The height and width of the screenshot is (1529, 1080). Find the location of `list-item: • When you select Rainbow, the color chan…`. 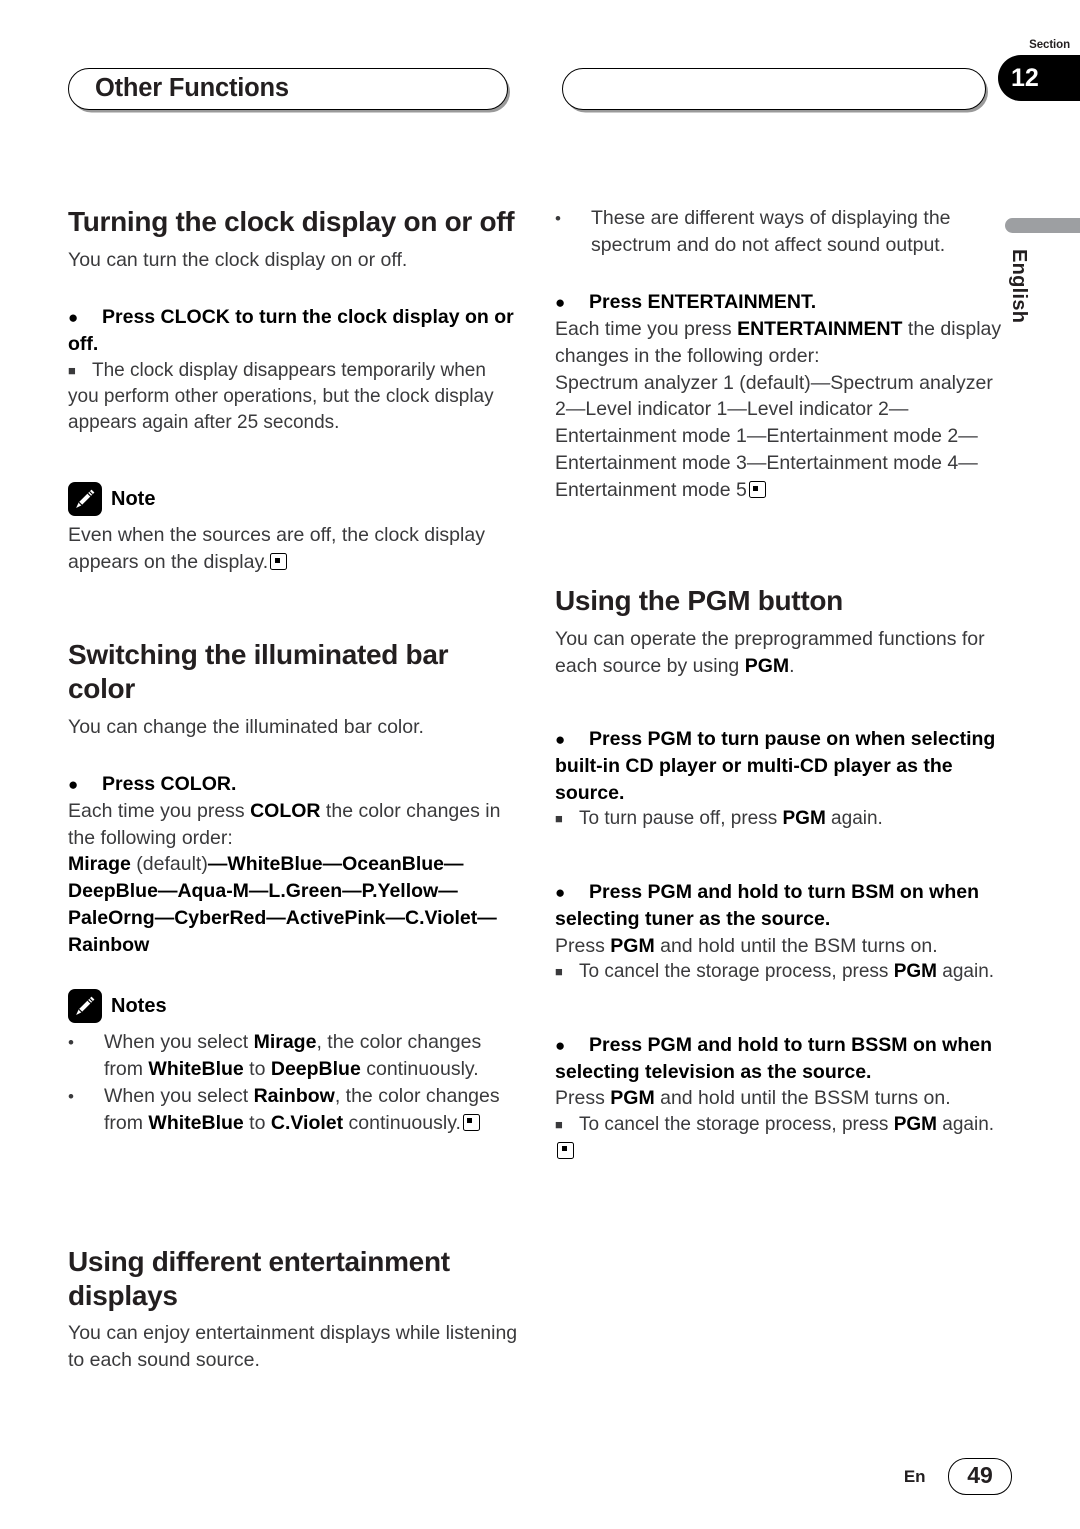

list-item: • When you select Rainbow, the color chan… is located at coordinates (294, 1110).